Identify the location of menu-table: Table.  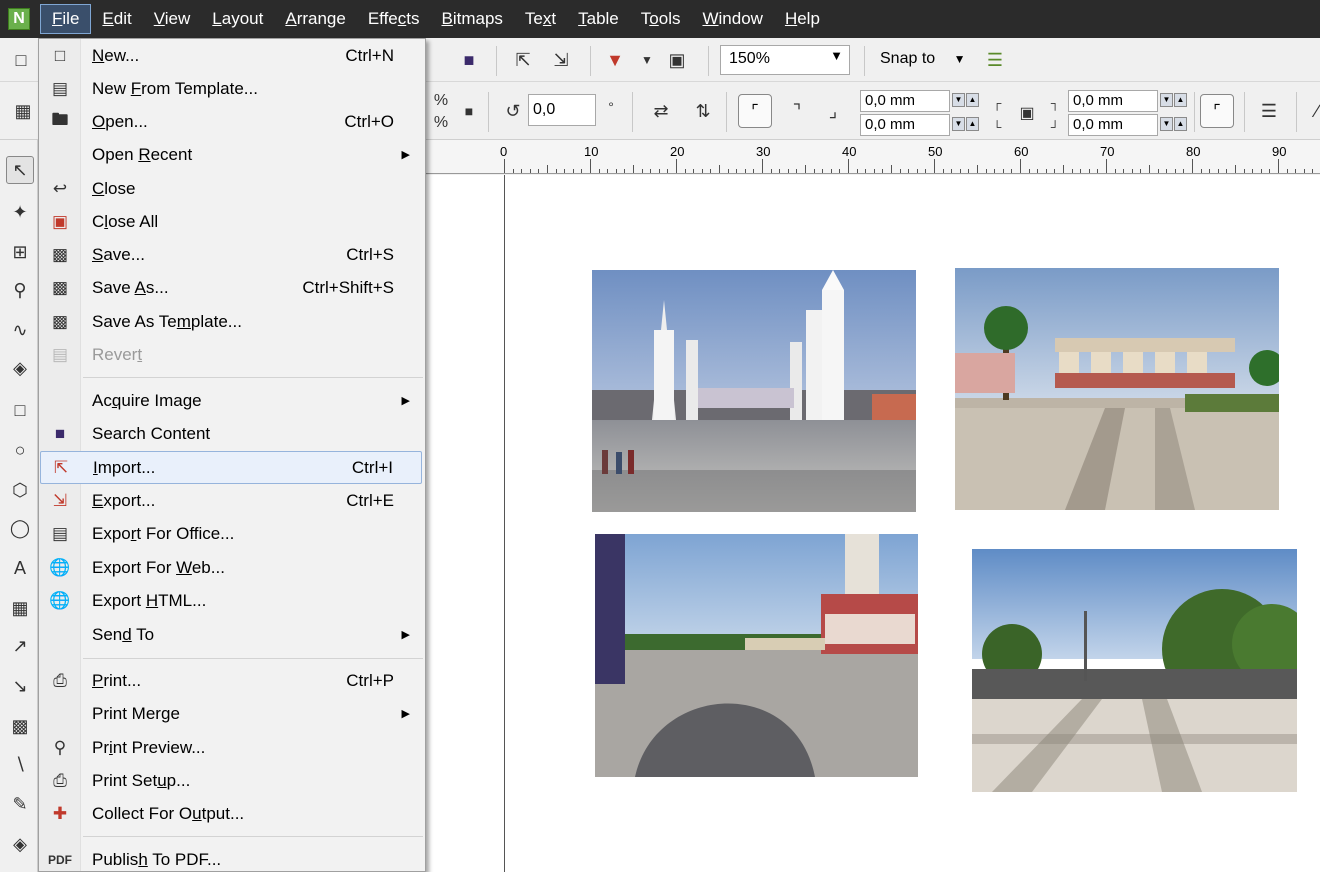
(598, 19).